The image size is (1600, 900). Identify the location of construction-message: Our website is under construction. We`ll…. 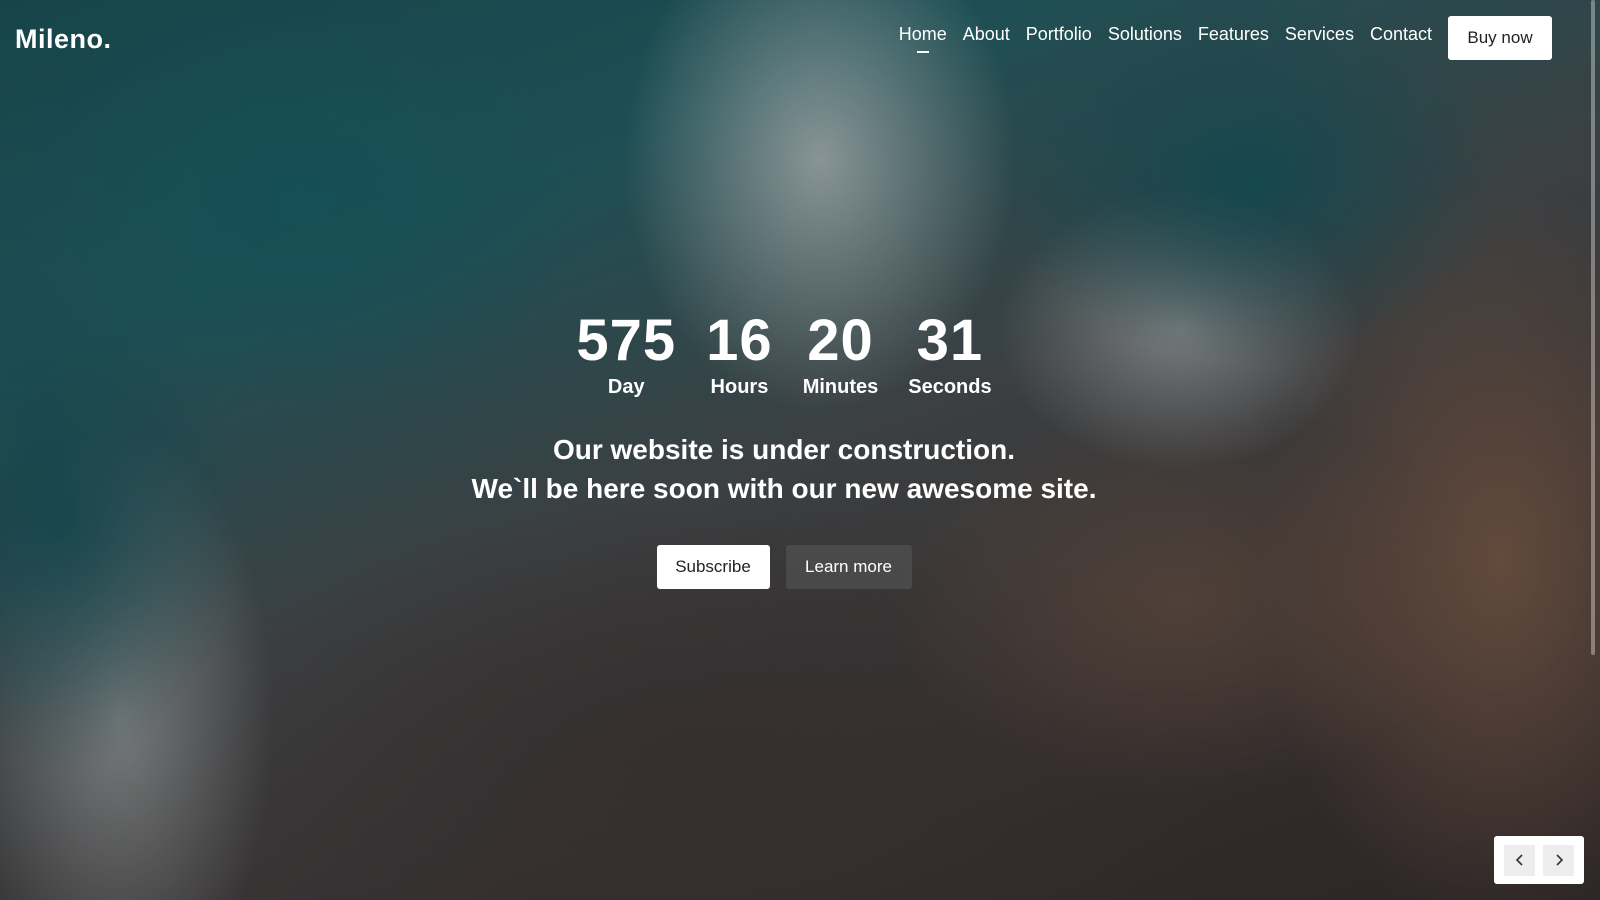
(784, 469).